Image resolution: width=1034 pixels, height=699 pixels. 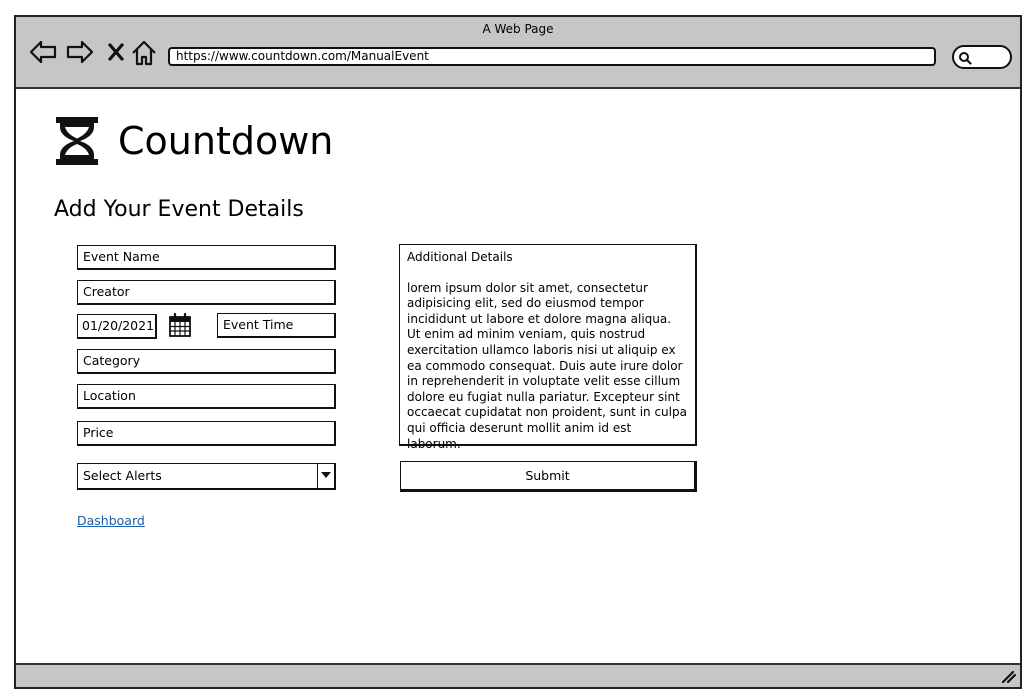 I want to click on submit-button: Submit, so click(x=548, y=476).